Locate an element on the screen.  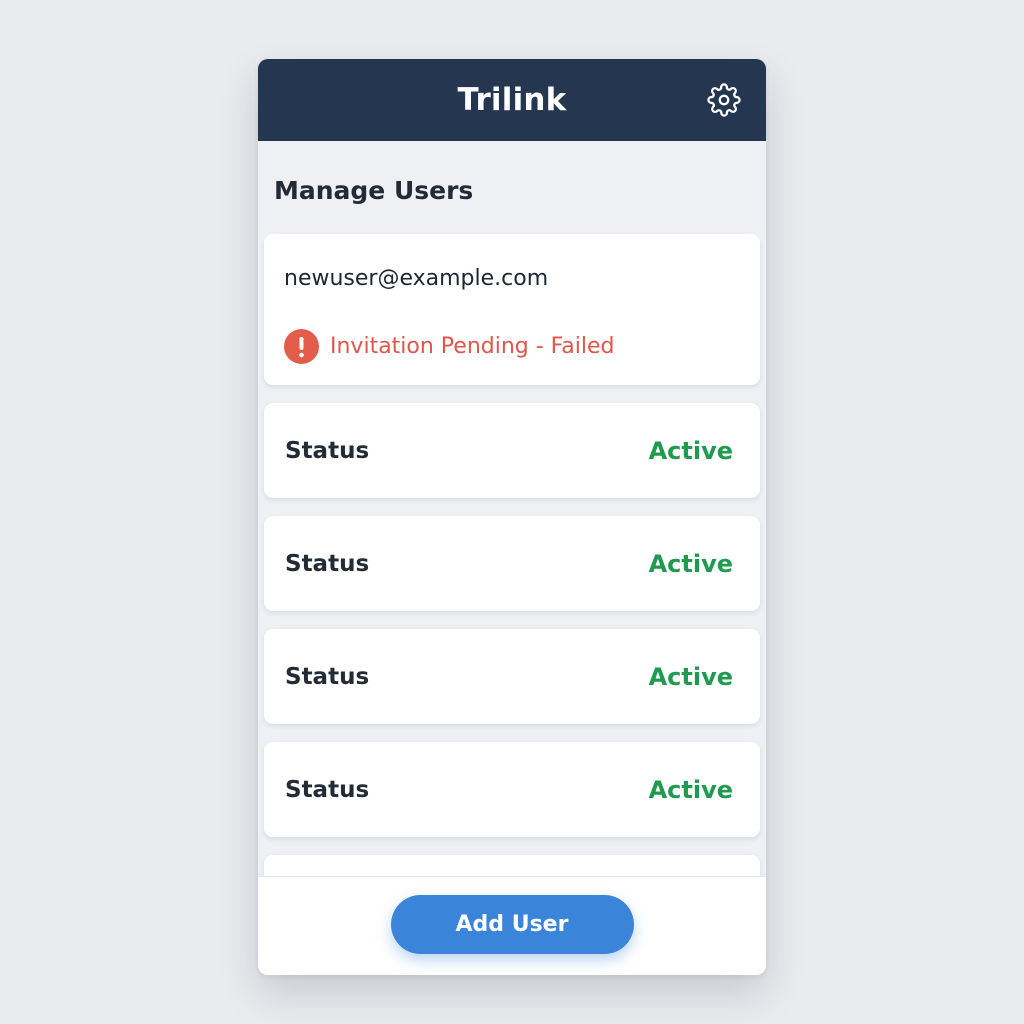
add-user-button: Add User is located at coordinates (512, 924).